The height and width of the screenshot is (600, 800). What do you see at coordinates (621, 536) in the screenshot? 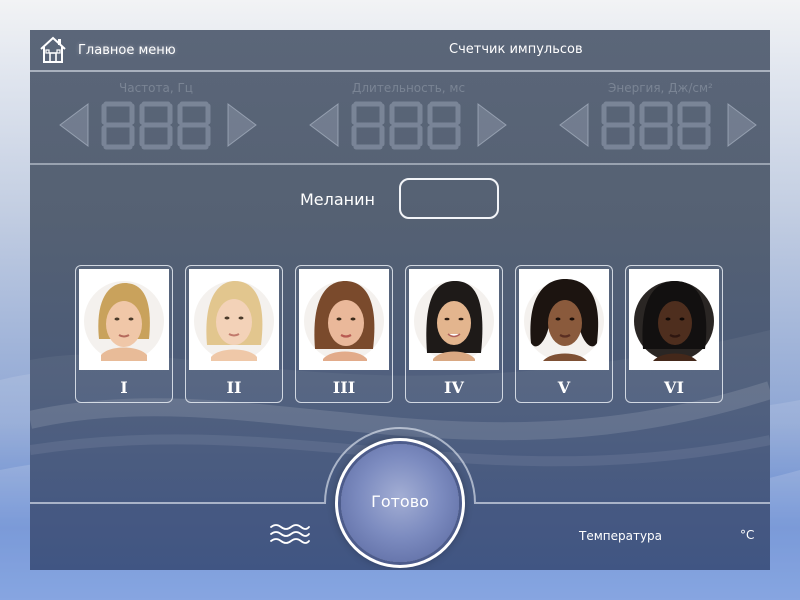
I see `temperature-label: Температура` at bounding box center [621, 536].